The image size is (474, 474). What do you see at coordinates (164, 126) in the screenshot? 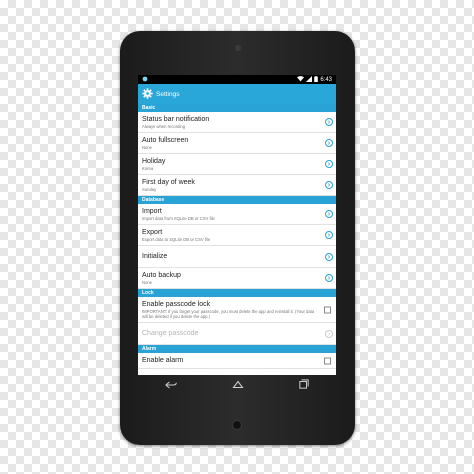
I see `setting-subtitle: Always when recording` at bounding box center [164, 126].